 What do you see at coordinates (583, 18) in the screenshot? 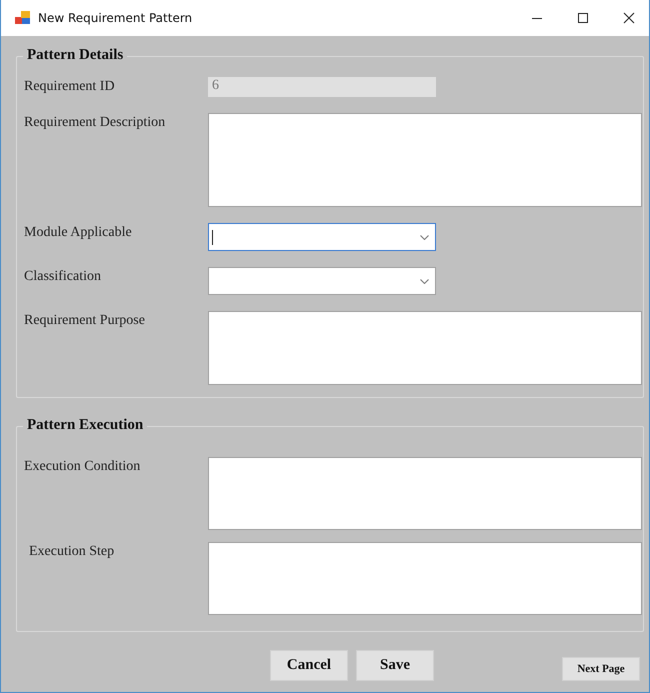
I see `maximize-icon` at bounding box center [583, 18].